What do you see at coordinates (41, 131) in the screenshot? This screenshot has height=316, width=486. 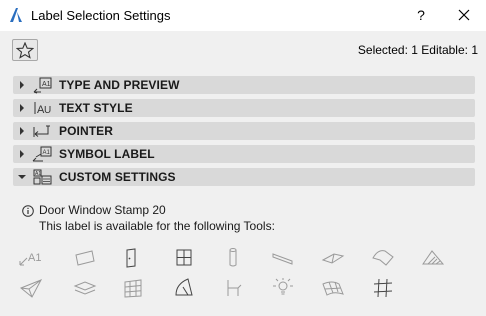 I see `pointer-icon` at bounding box center [41, 131].